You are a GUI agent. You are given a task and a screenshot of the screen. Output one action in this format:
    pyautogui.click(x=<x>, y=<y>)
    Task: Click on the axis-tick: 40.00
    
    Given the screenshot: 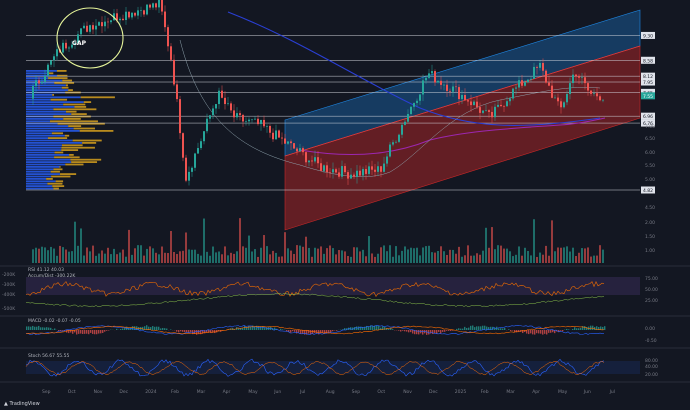 What is the action you would take?
    pyautogui.click(x=651, y=367)
    